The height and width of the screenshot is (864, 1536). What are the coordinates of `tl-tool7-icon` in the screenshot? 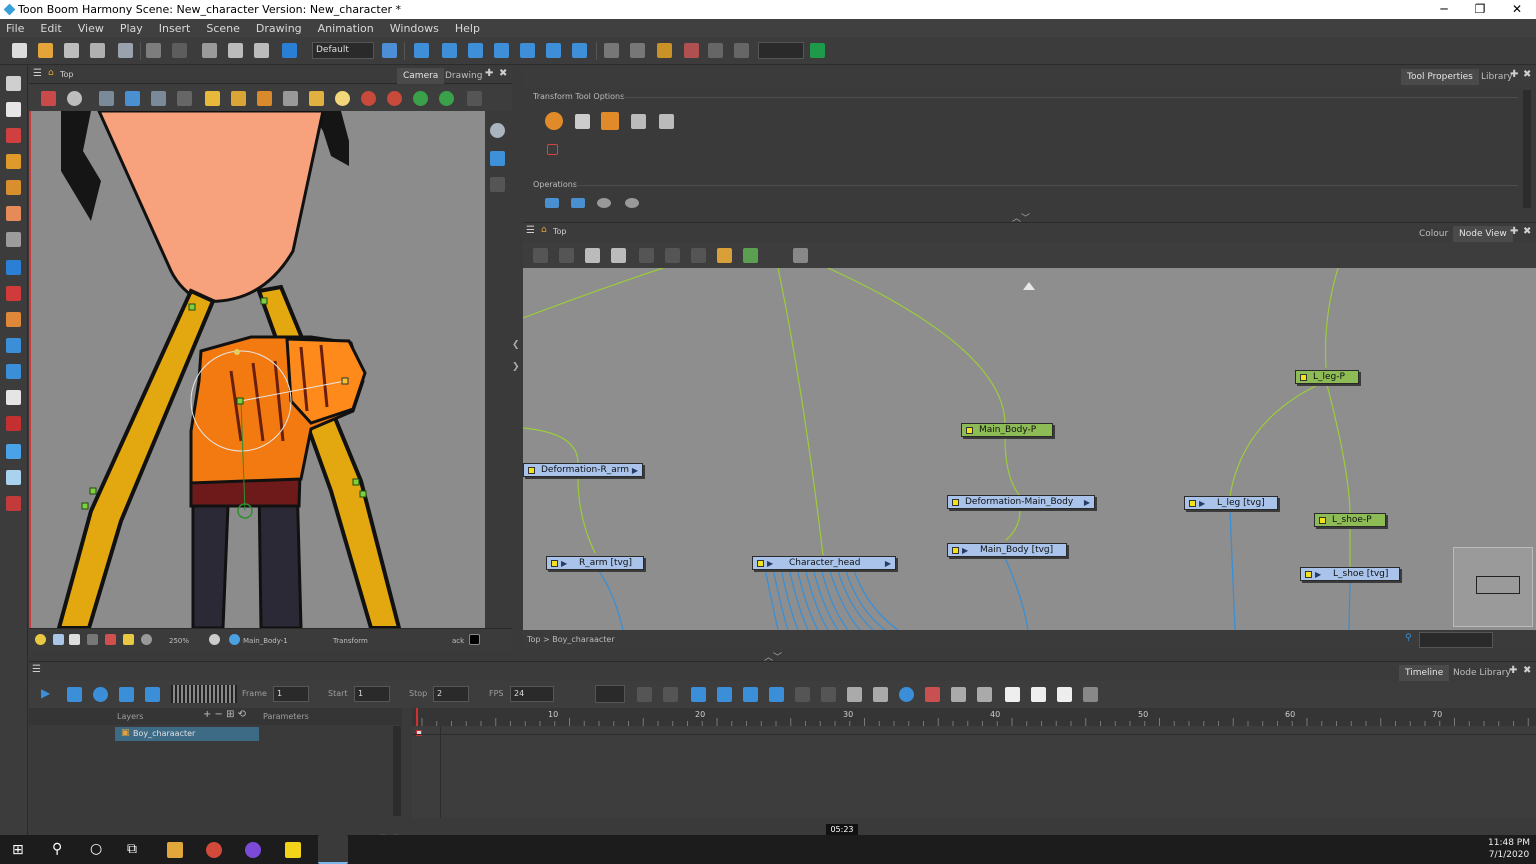 It's located at (802, 694).